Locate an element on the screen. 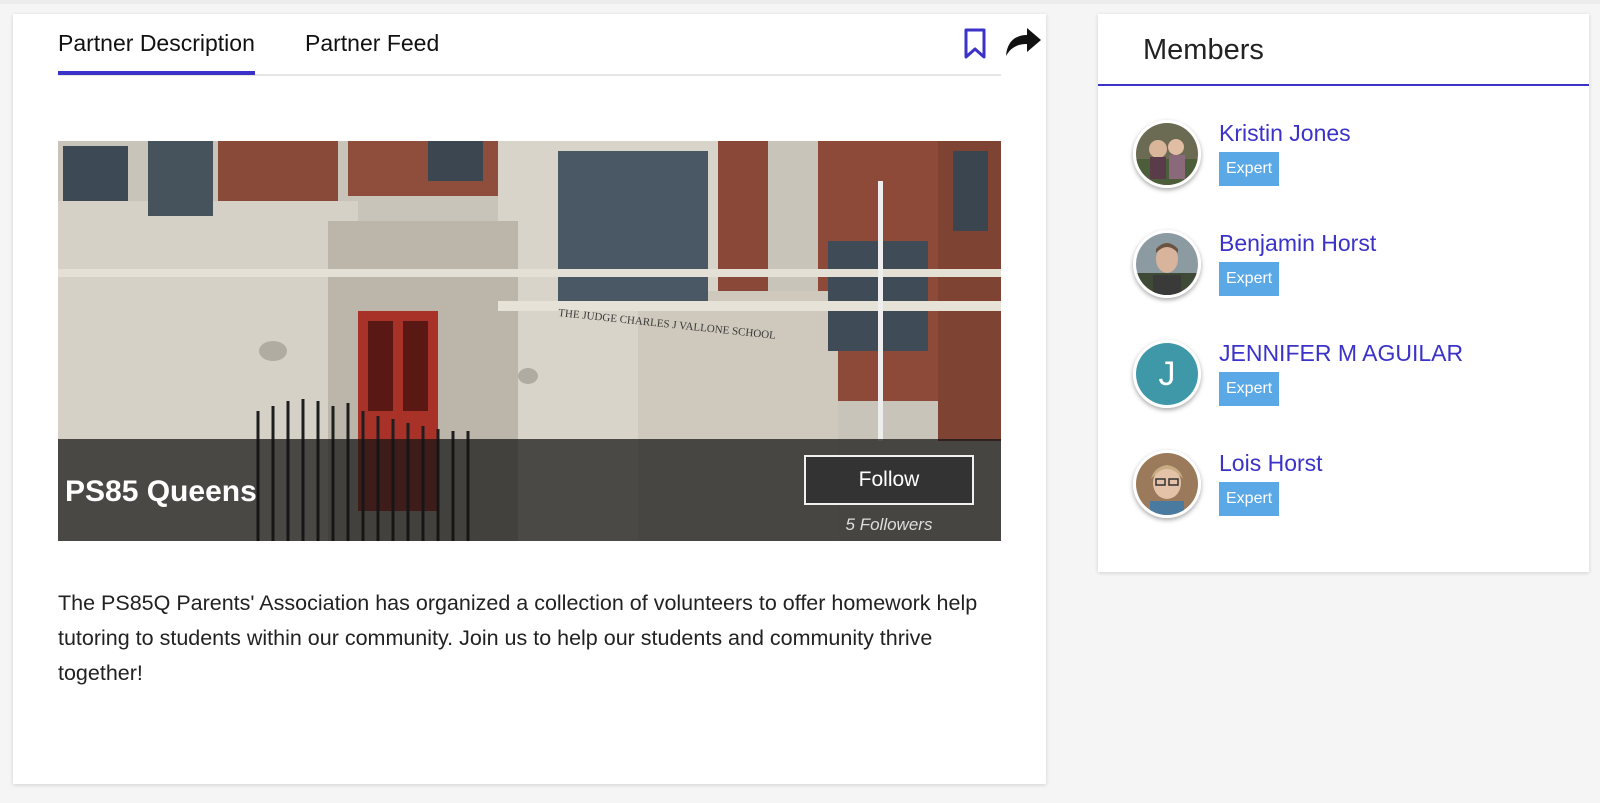  member-name: Lois Horst is located at coordinates (1271, 463).